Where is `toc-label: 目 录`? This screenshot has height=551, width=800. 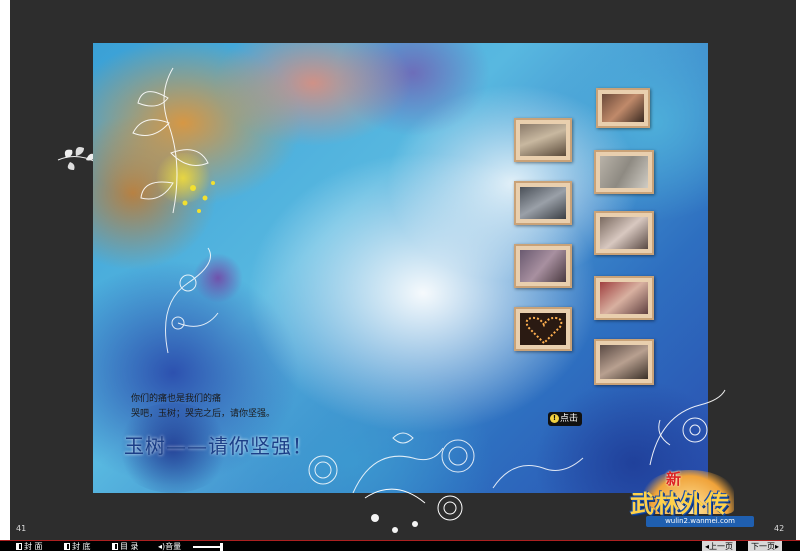 toc-label: 目 录 is located at coordinates (129, 546).